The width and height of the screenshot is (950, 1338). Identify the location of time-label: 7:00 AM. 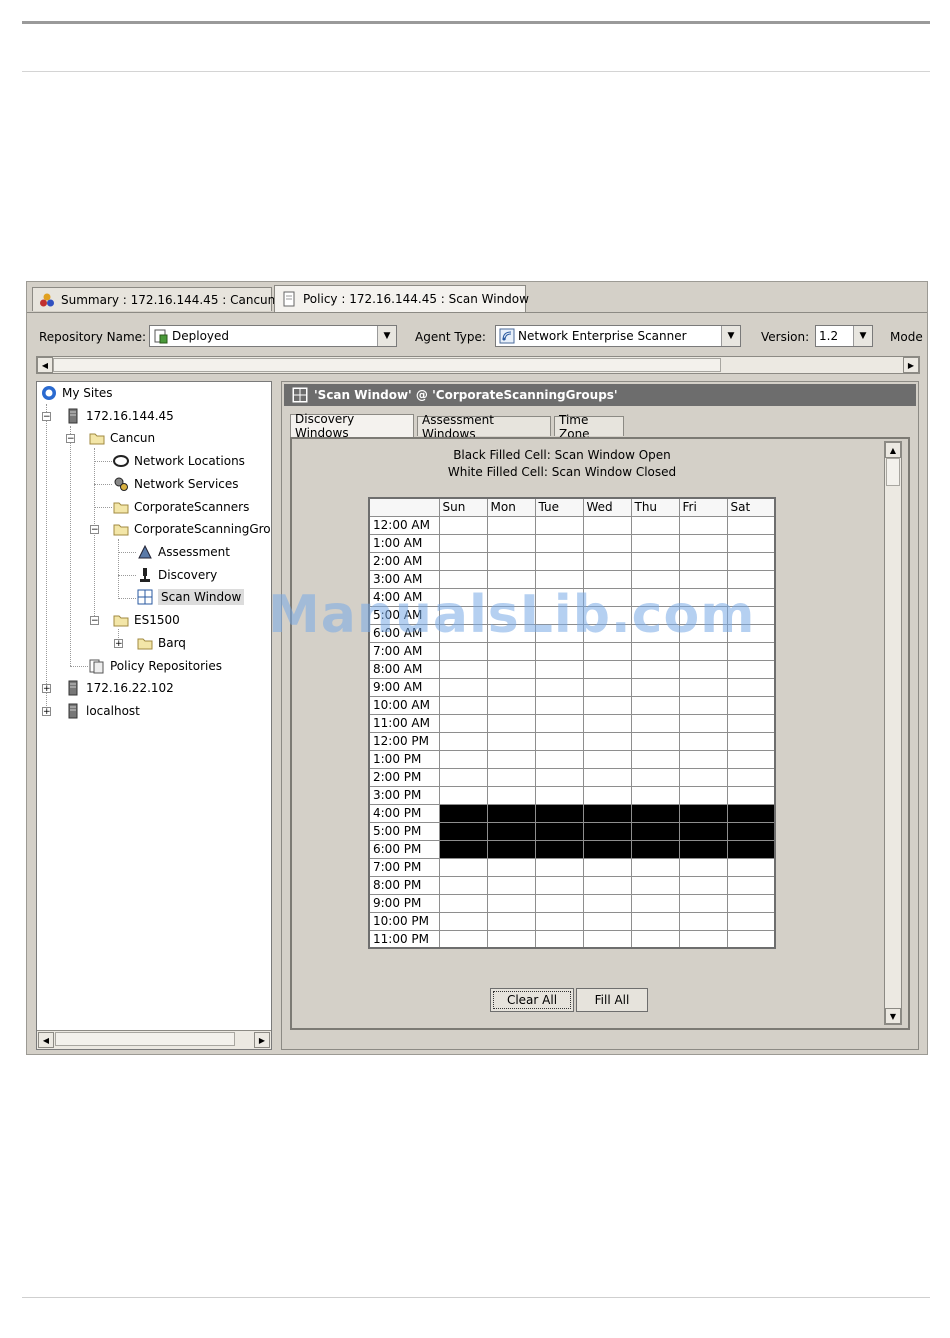
(404, 651).